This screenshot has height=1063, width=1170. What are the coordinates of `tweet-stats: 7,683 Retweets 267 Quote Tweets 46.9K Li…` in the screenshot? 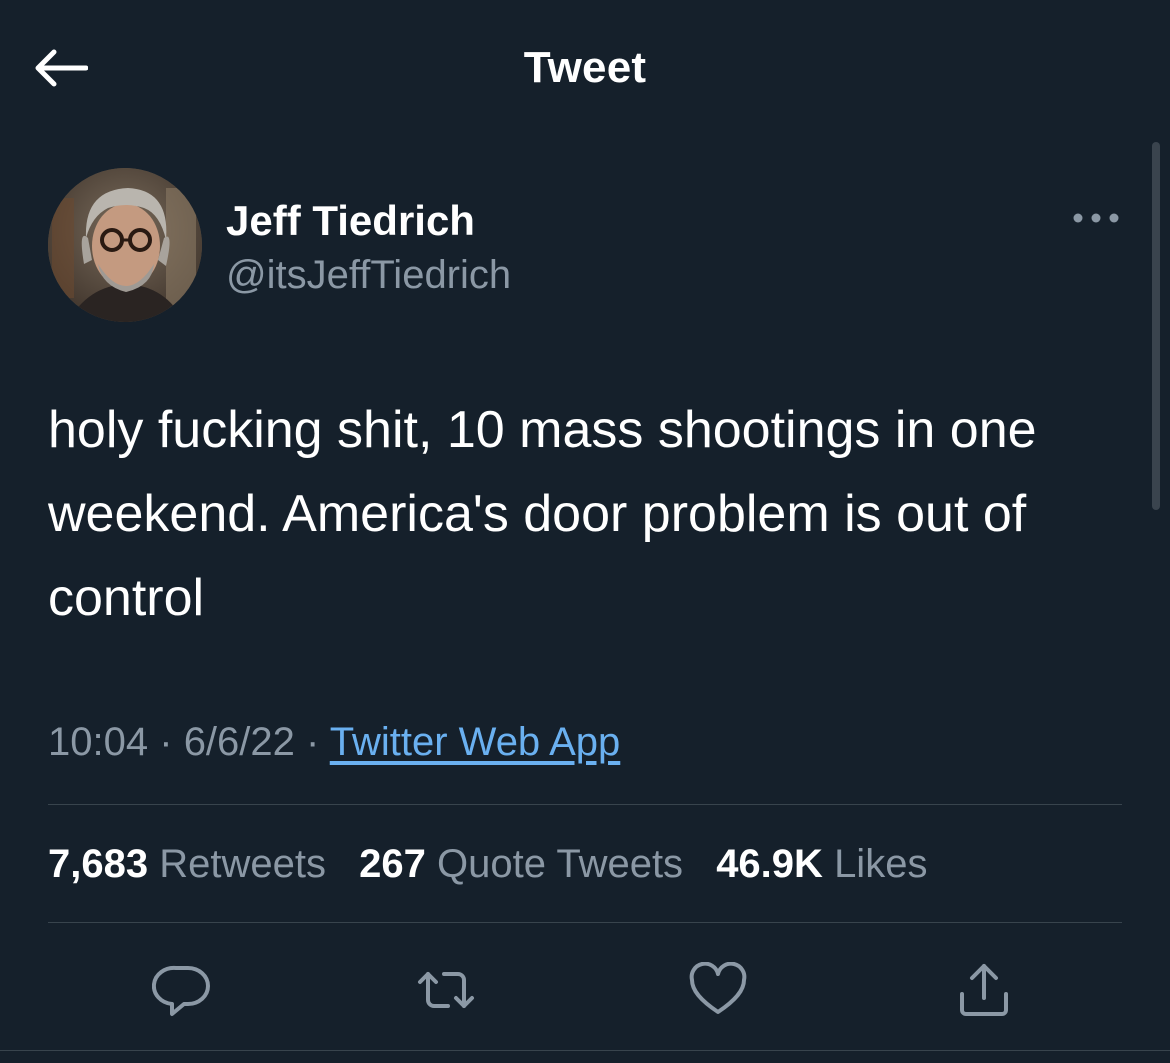 It's located at (498, 864).